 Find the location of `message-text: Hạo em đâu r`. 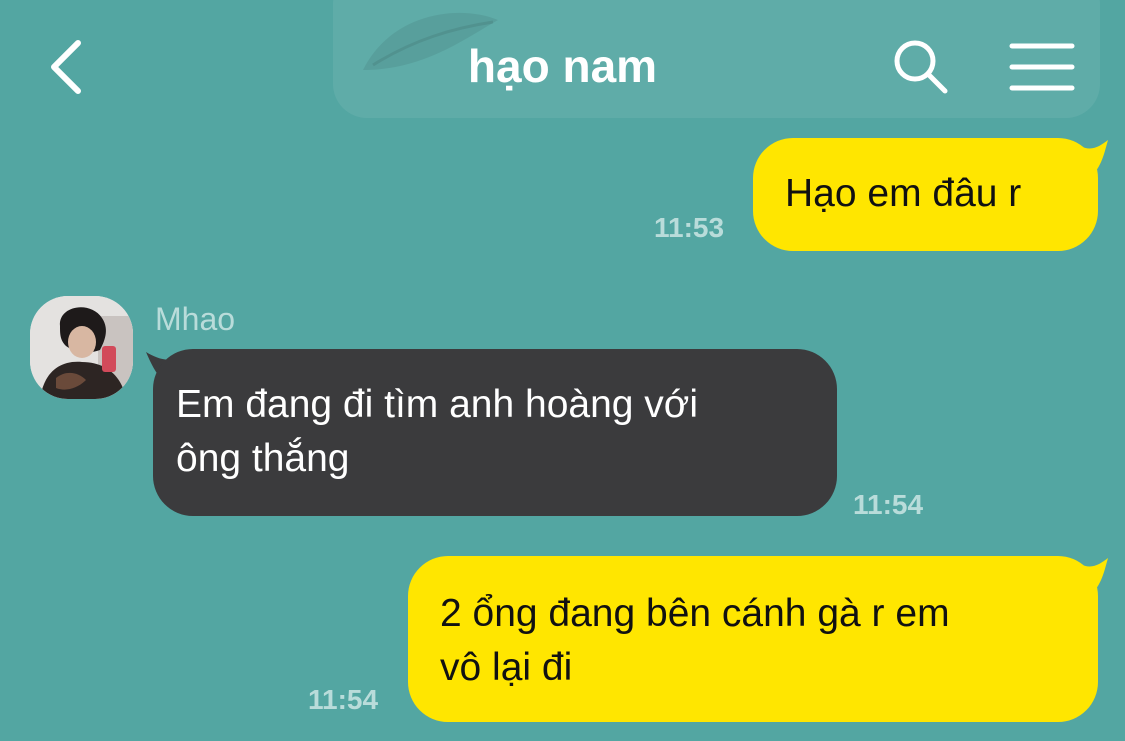

message-text: Hạo em đâu r is located at coordinates (903, 193).